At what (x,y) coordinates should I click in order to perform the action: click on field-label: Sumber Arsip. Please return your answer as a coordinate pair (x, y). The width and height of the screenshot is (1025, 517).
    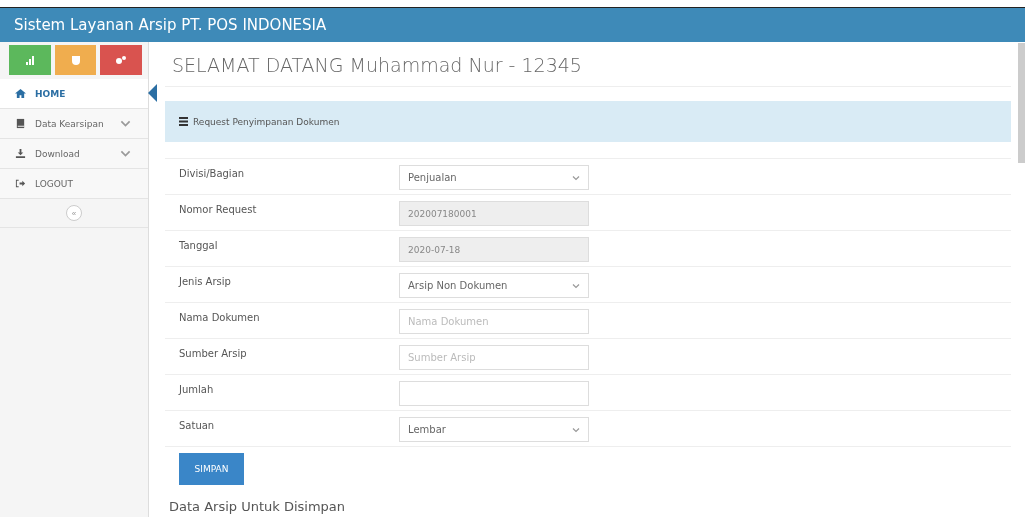
    Looking at the image, I should click on (213, 354).